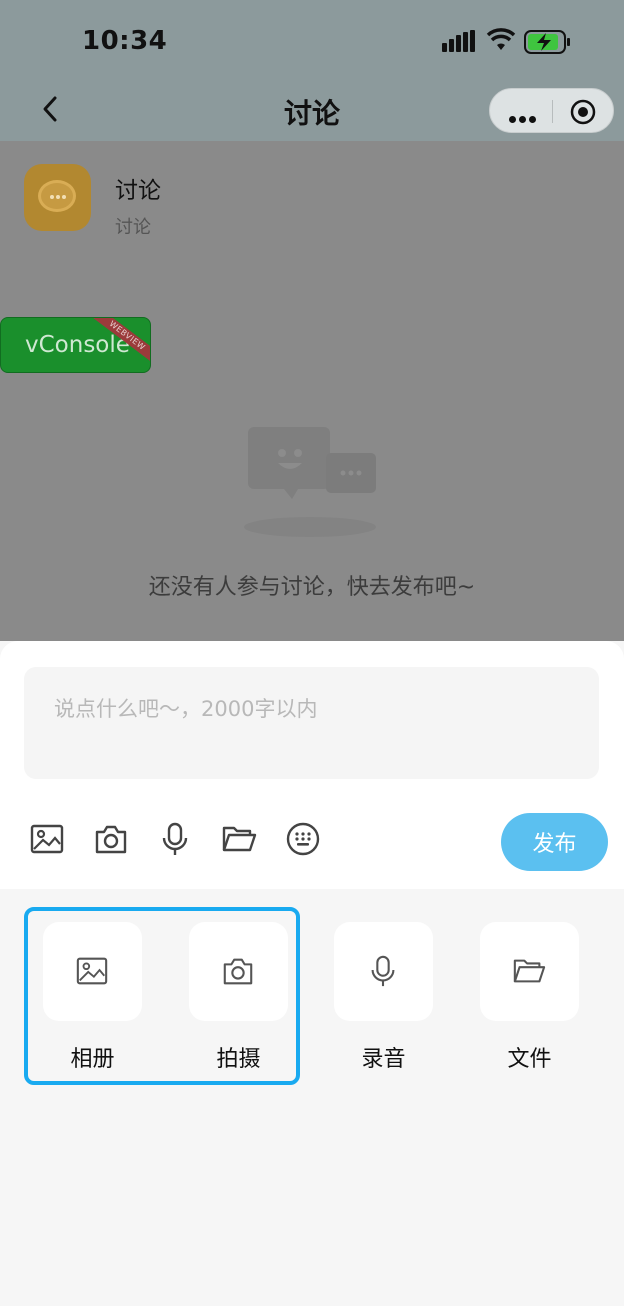  I want to click on app-icon, so click(57, 197).